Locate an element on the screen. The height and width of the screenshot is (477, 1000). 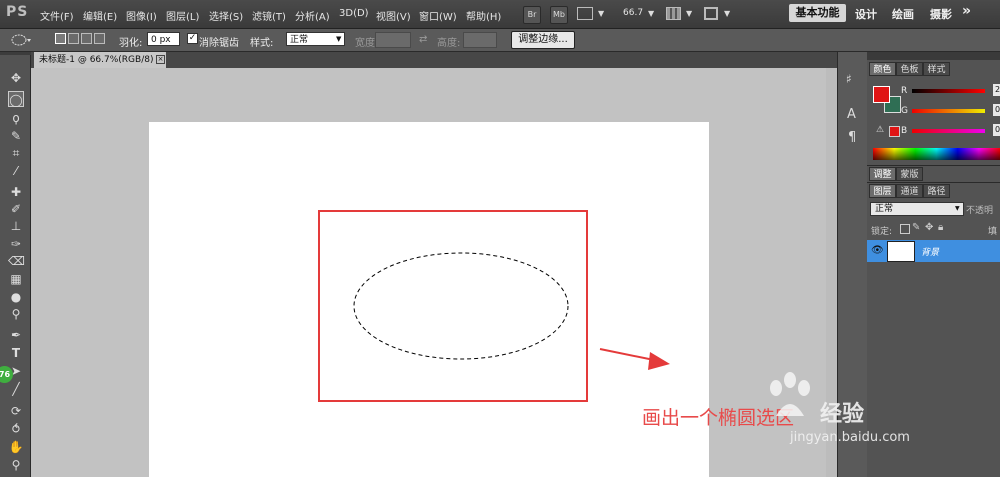
intersect-selection-icon is located at coordinates (99, 38).